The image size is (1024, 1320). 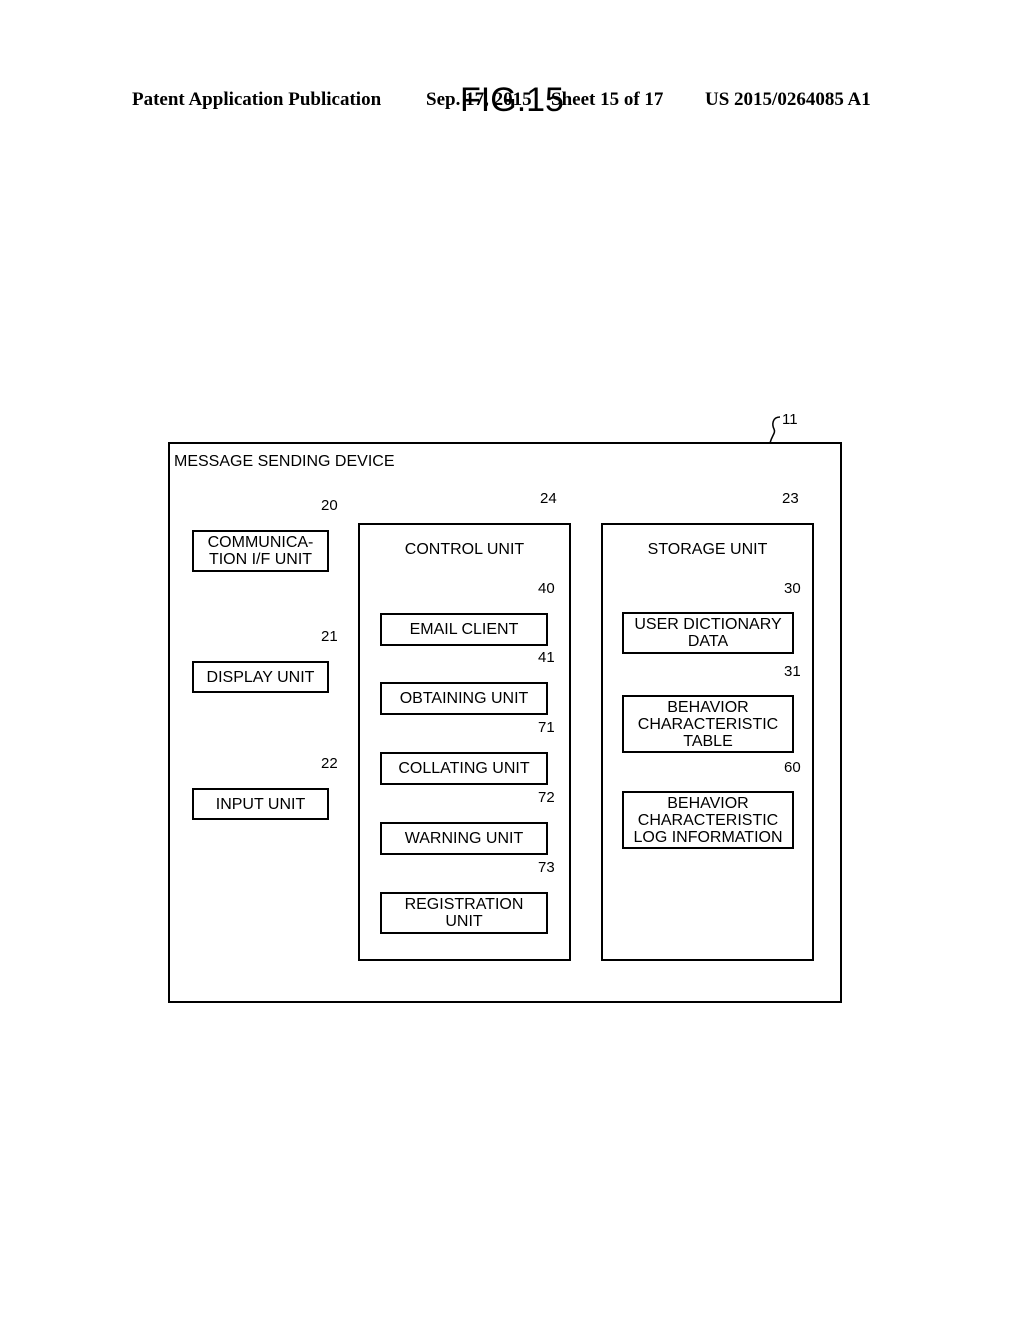 What do you see at coordinates (329, 636) in the screenshot?
I see `ref-21: 21` at bounding box center [329, 636].